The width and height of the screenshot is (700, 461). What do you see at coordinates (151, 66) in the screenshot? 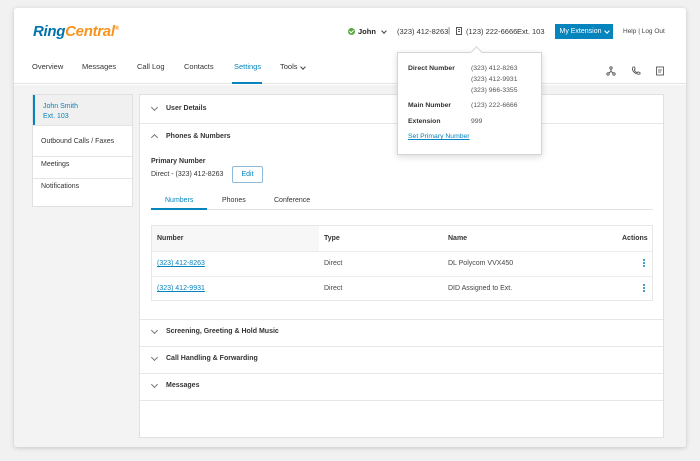
I see `nav-call-log: Call Log` at bounding box center [151, 66].